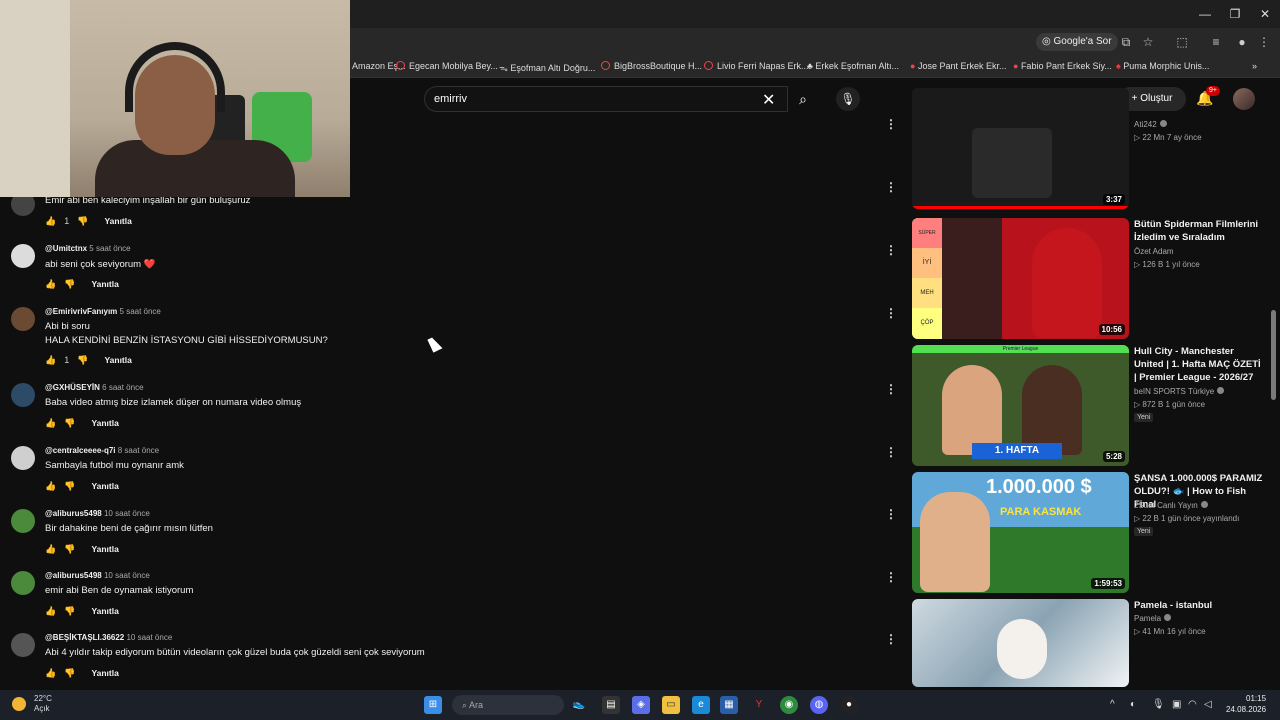  Describe the element at coordinates (43, 704) in the screenshot. I see `weather-widget: 22°C Açık` at that location.